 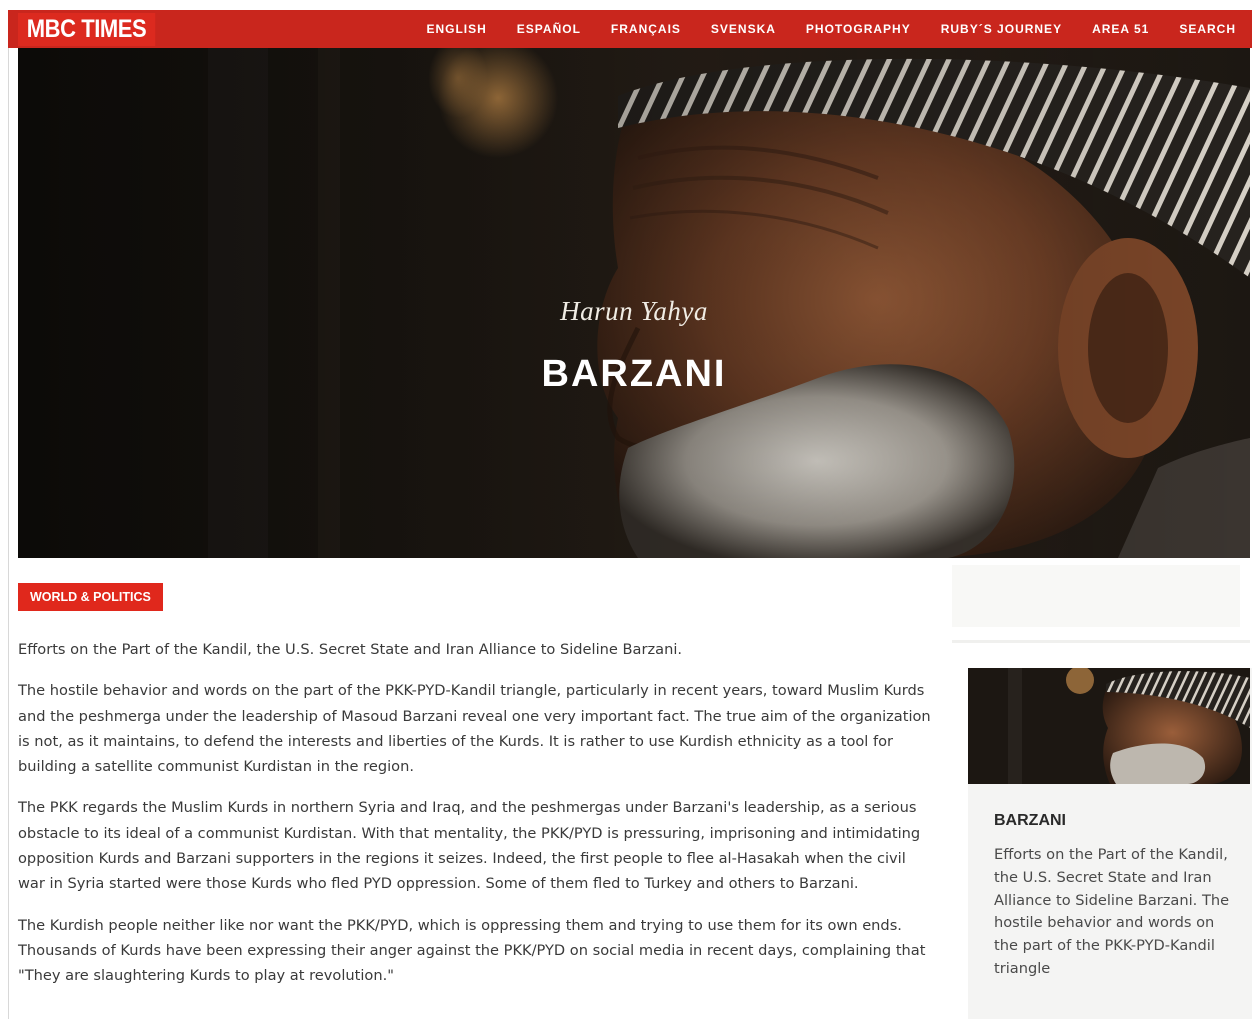 What do you see at coordinates (743, 29) in the screenshot?
I see `nav-item-svenska: SVENSKA` at bounding box center [743, 29].